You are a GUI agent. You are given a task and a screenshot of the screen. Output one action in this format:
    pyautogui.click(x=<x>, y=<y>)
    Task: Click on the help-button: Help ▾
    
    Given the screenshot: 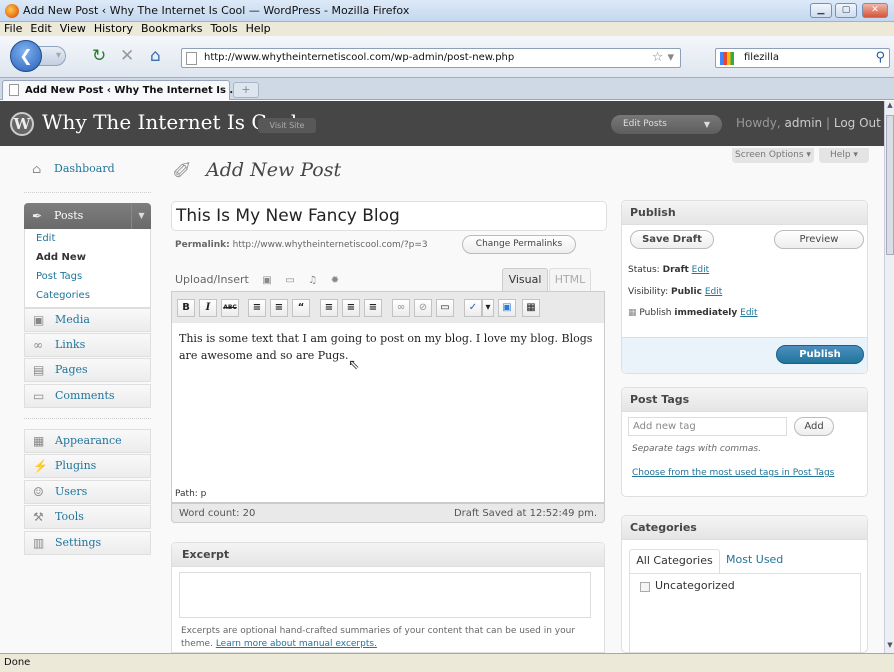 What is the action you would take?
    pyautogui.click(x=844, y=155)
    